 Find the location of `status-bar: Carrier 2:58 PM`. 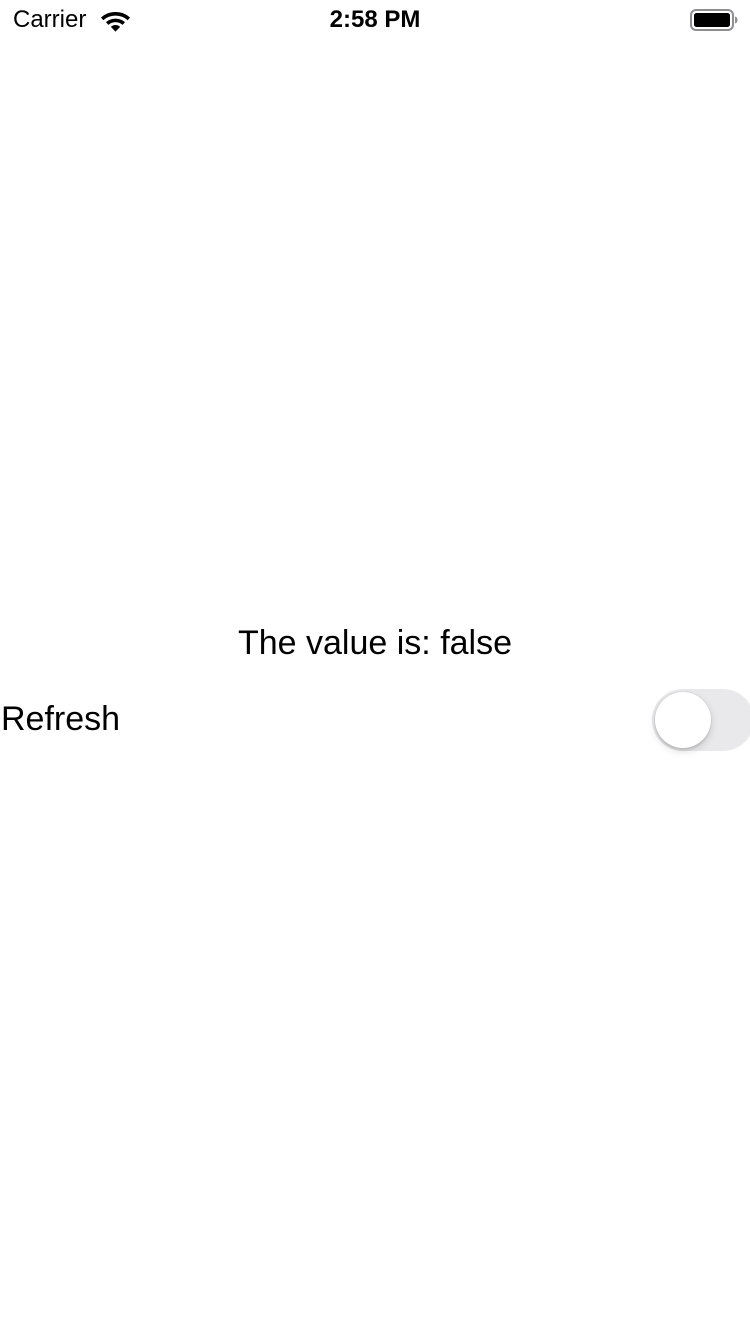

status-bar: Carrier 2:58 PM is located at coordinates (375, 20).